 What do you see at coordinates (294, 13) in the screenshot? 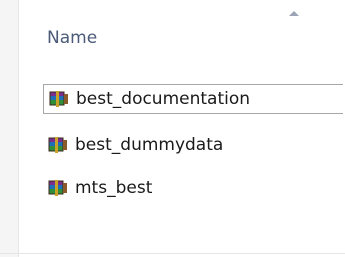
I see `sort-ascending-icon` at bounding box center [294, 13].